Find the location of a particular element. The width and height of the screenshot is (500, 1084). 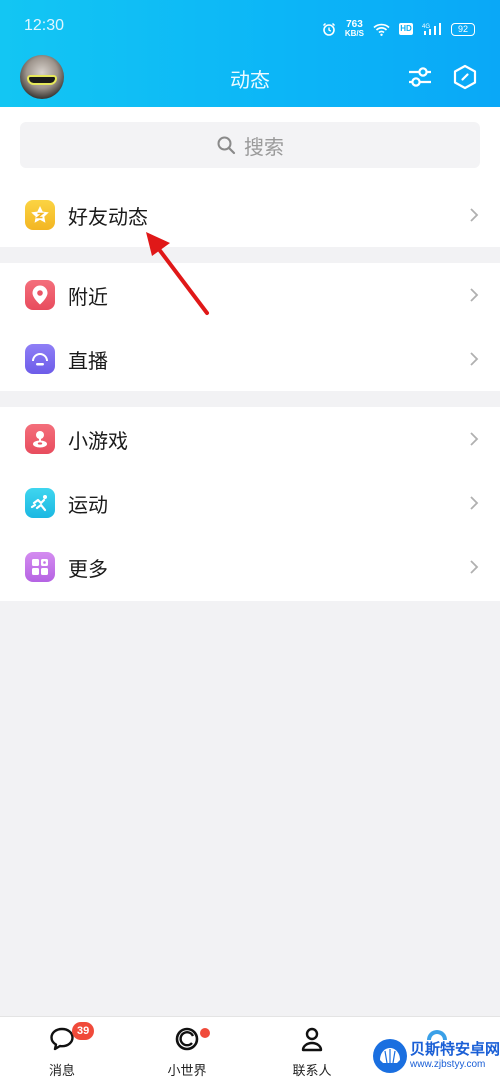

tab-messages: 消息 39 is located at coordinates (62, 1050).